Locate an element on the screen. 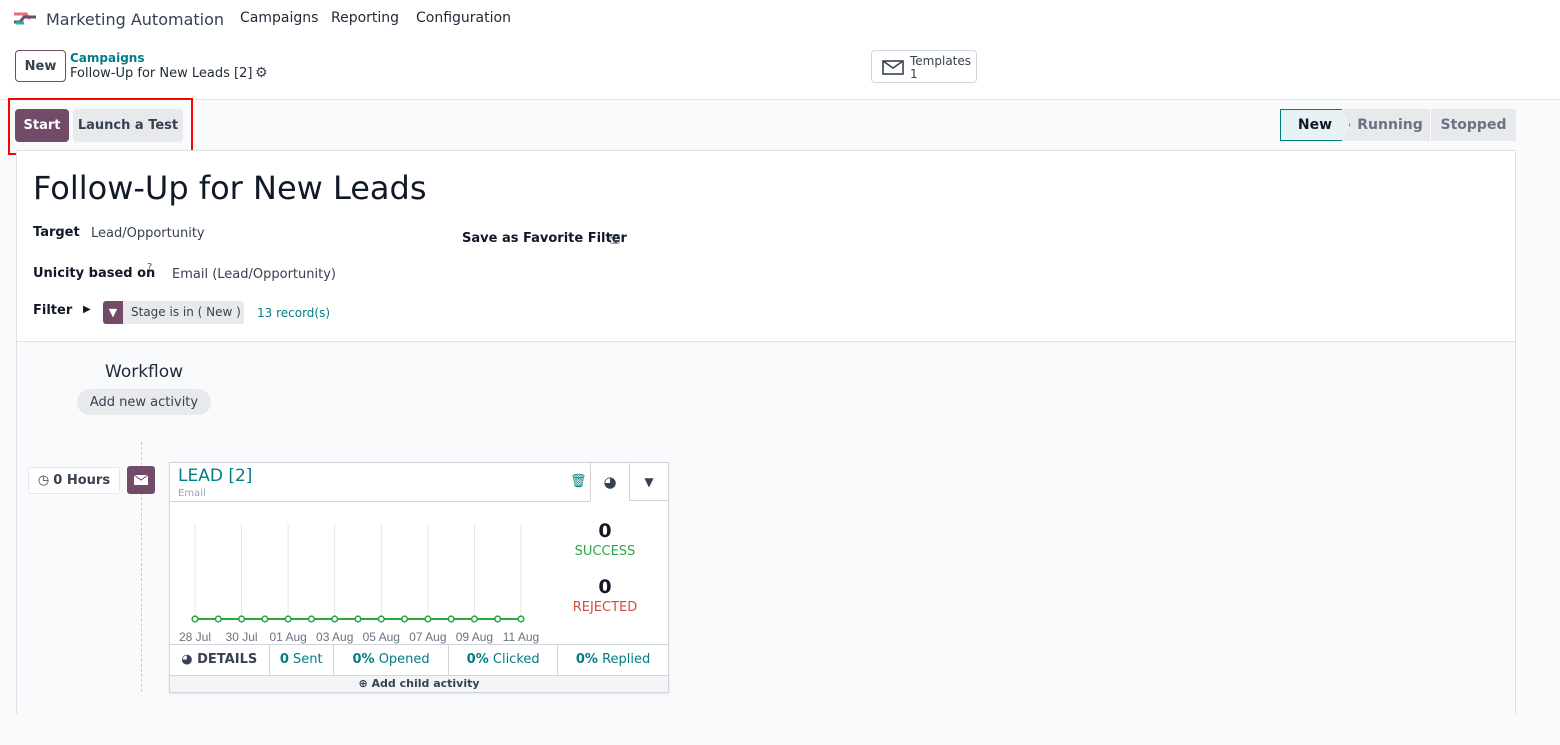  start-button: Start is located at coordinates (42, 125).